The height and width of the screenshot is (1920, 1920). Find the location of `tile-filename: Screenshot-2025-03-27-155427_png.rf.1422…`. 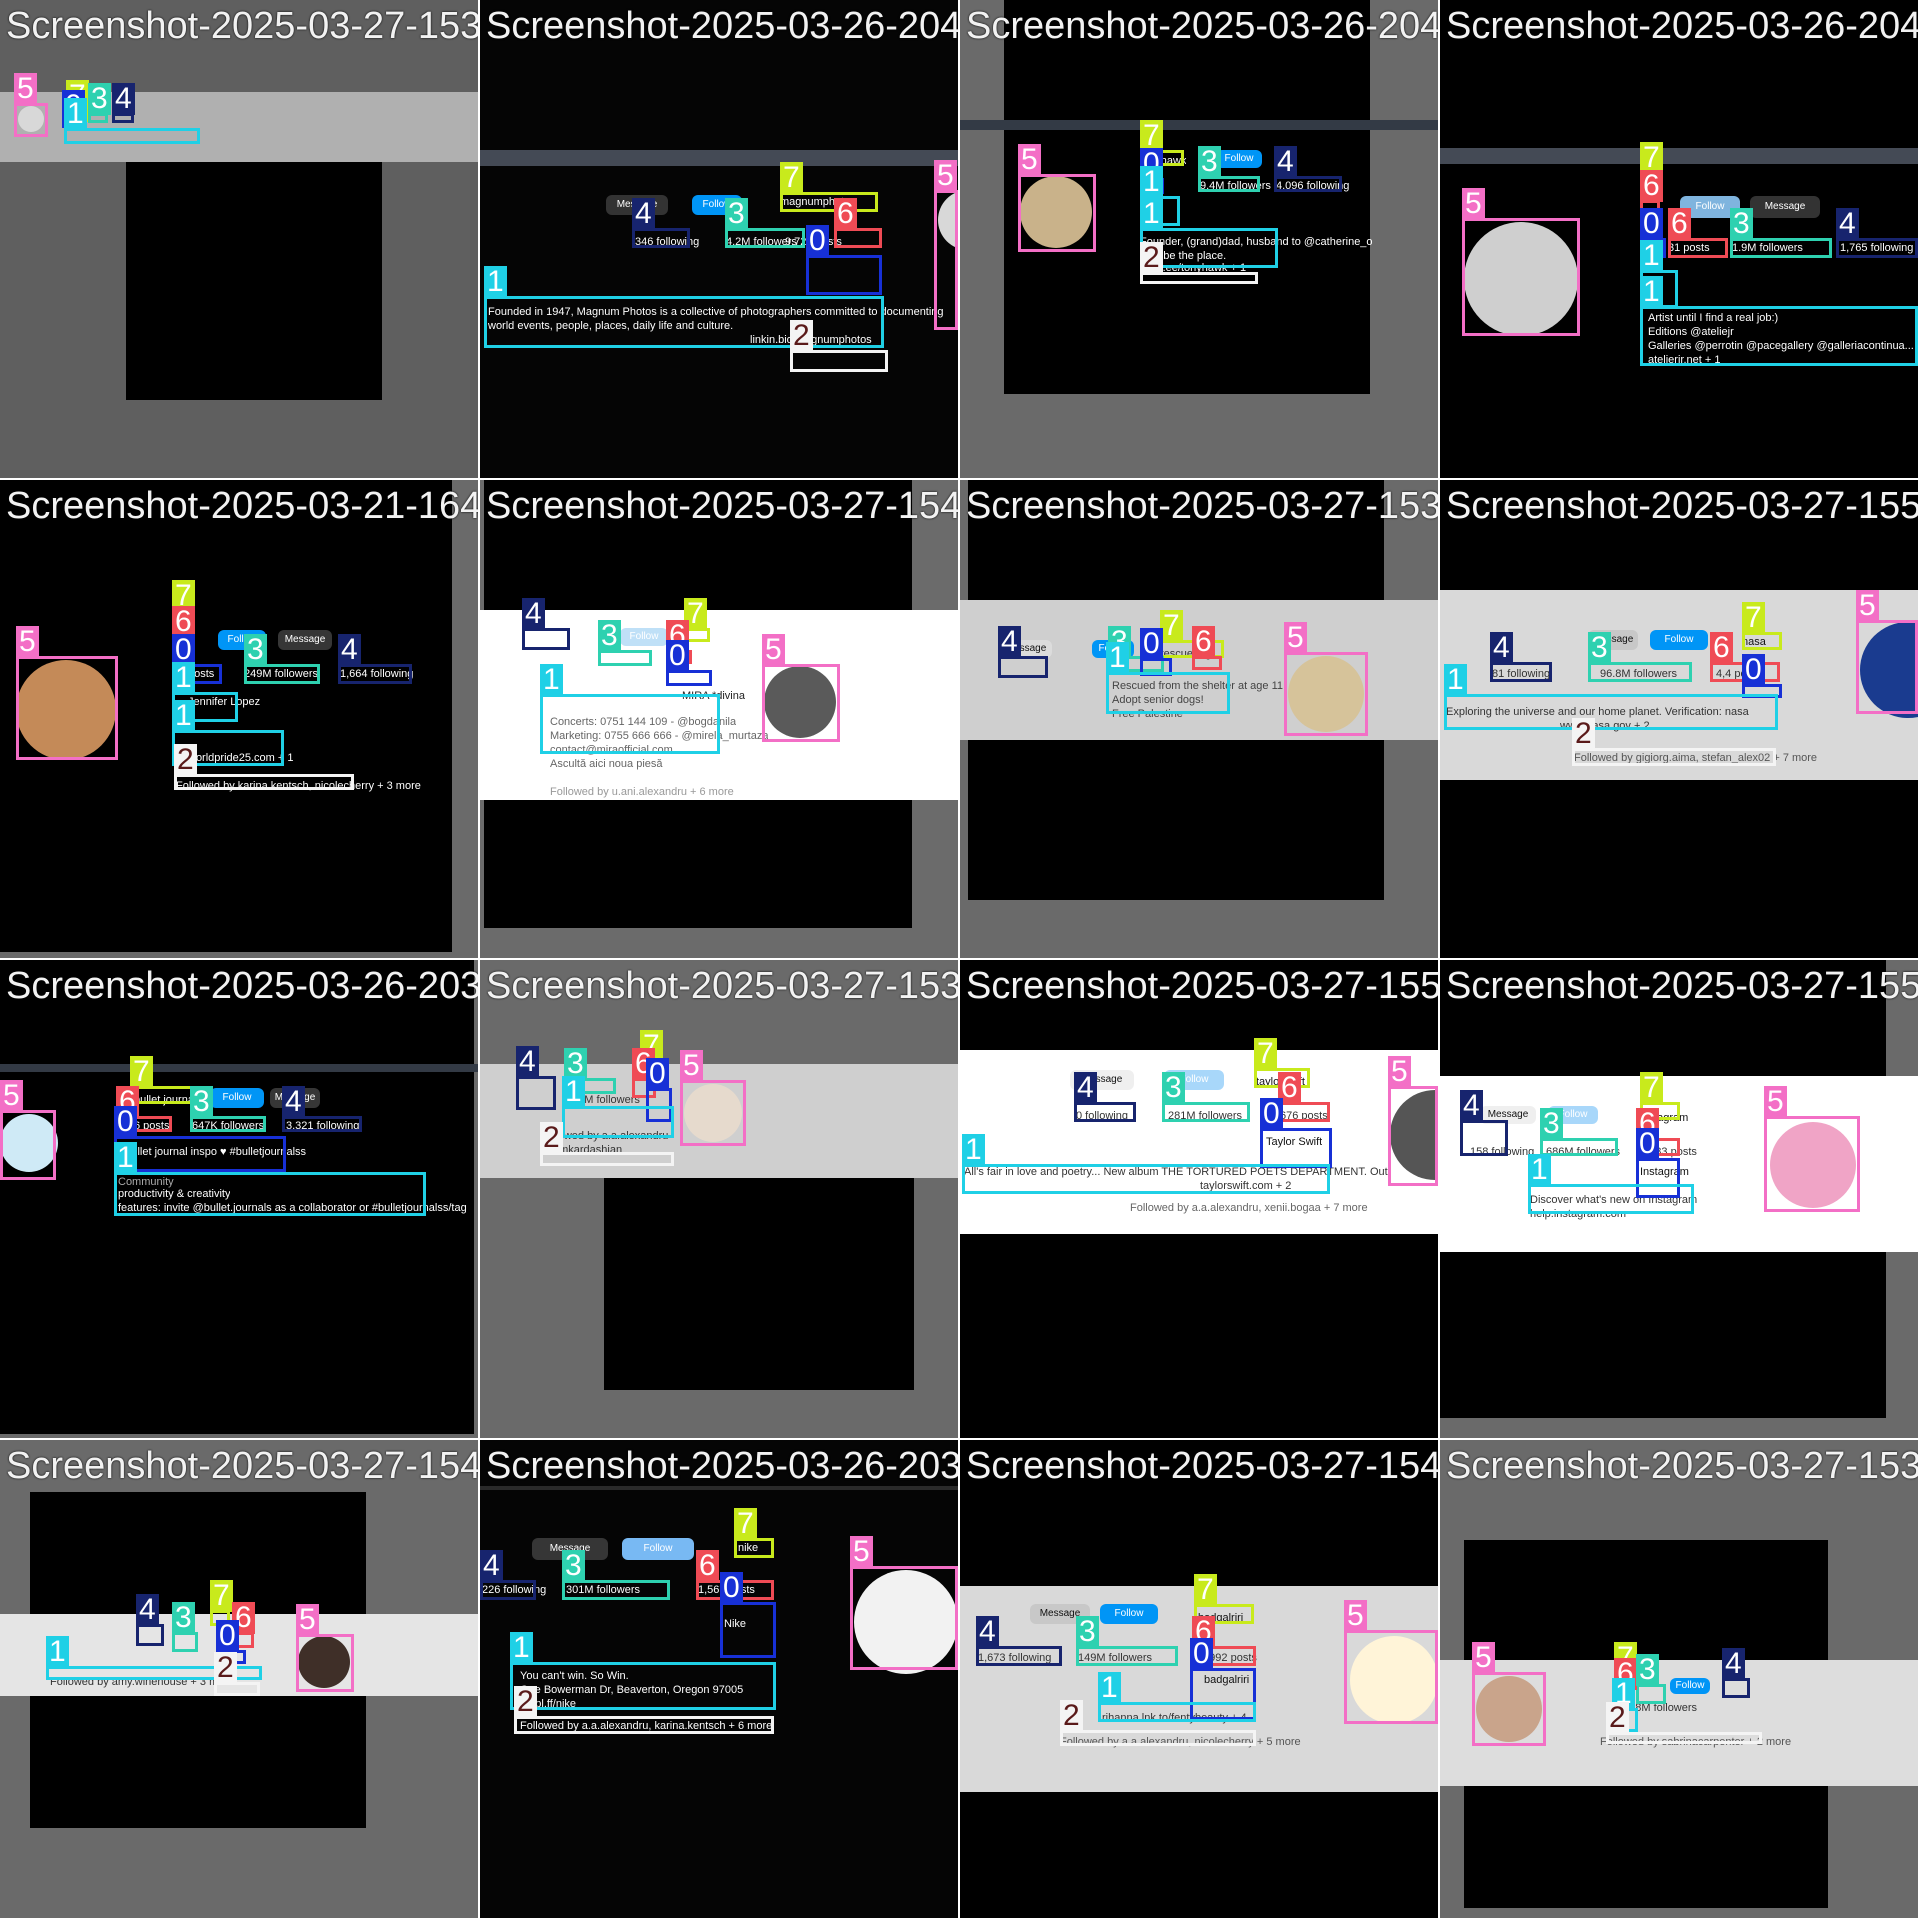

tile-filename: Screenshot-2025-03-27-155427_png.rf.1422… is located at coordinates (1682, 506).